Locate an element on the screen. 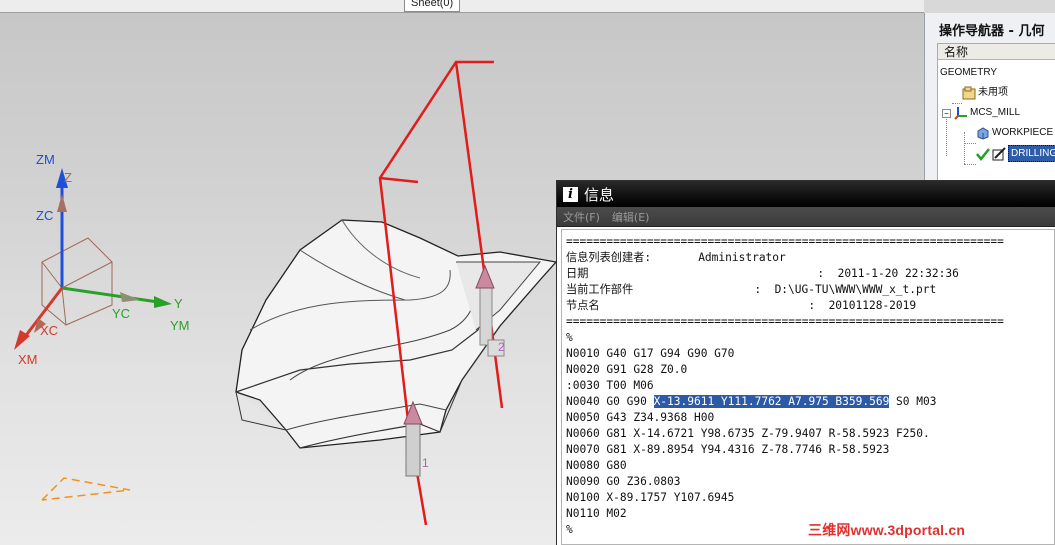 The height and width of the screenshot is (545, 1055). tree-item-label: 未用项 is located at coordinates (993, 92).